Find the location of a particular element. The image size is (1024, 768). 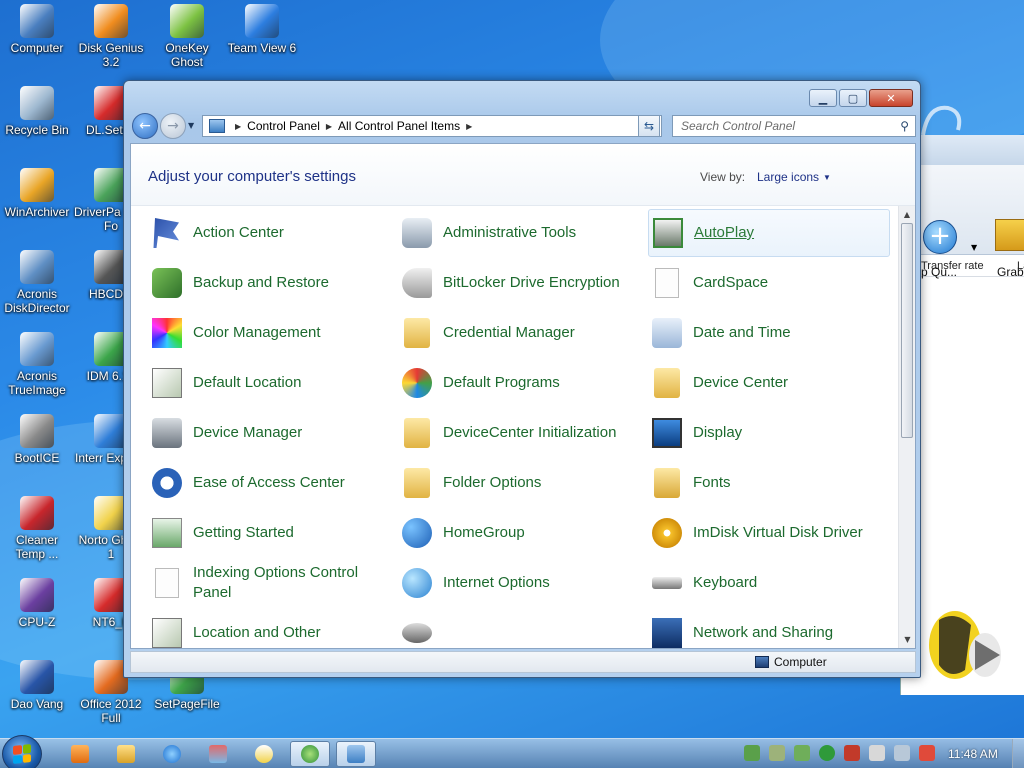

refresh-icon: ⇆ is located at coordinates (649, 126).